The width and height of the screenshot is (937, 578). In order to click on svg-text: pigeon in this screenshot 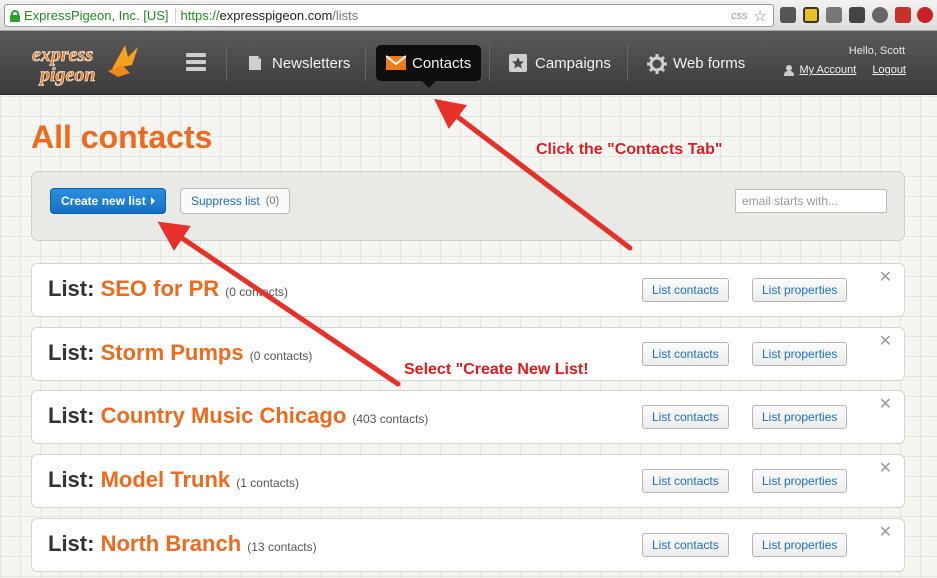, I will do `click(67, 75)`.